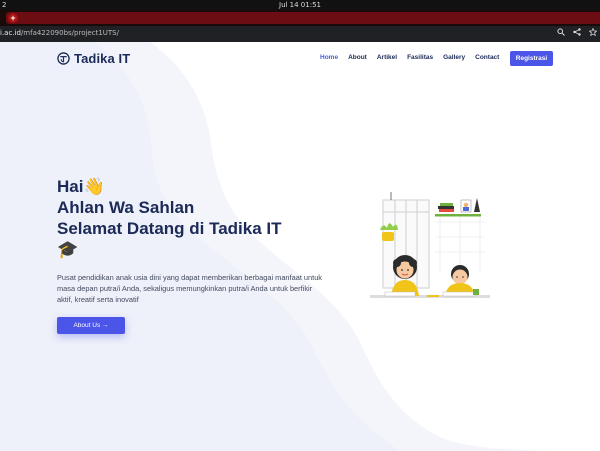 Image resolution: width=600 pixels, height=451 pixels. Describe the element at coordinates (387, 57) in the screenshot. I see `nav-link-artikel: Artikel` at that location.